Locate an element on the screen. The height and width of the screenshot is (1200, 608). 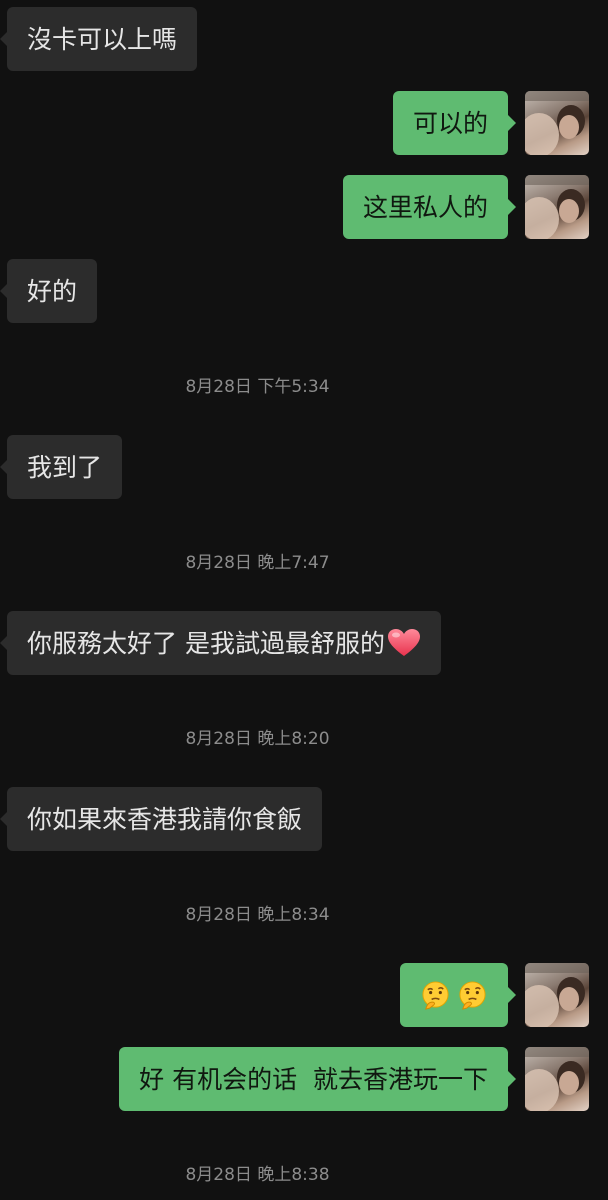
message-text: 你如果來香港我請你食飯 is located at coordinates (165, 819).